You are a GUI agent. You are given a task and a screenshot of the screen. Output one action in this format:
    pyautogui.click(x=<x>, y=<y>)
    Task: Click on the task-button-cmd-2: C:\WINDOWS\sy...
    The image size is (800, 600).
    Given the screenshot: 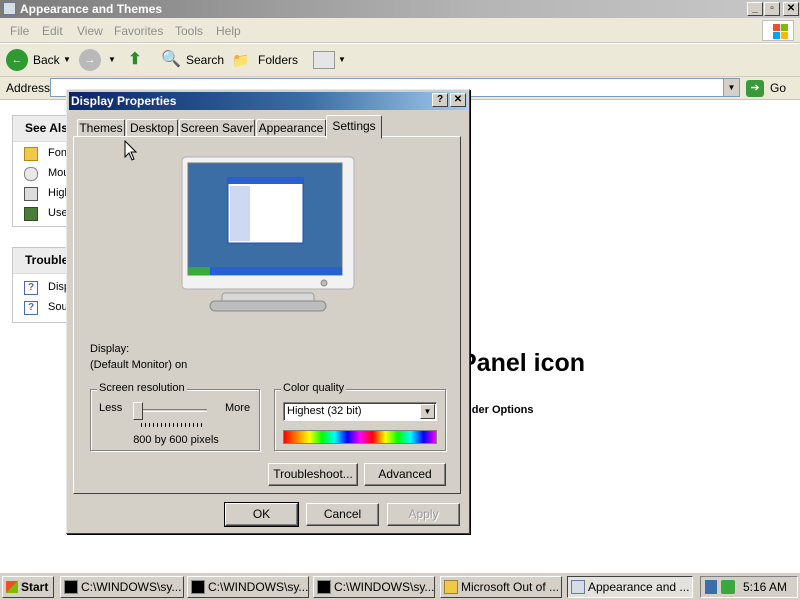 What is the action you would take?
    pyautogui.click(x=248, y=587)
    